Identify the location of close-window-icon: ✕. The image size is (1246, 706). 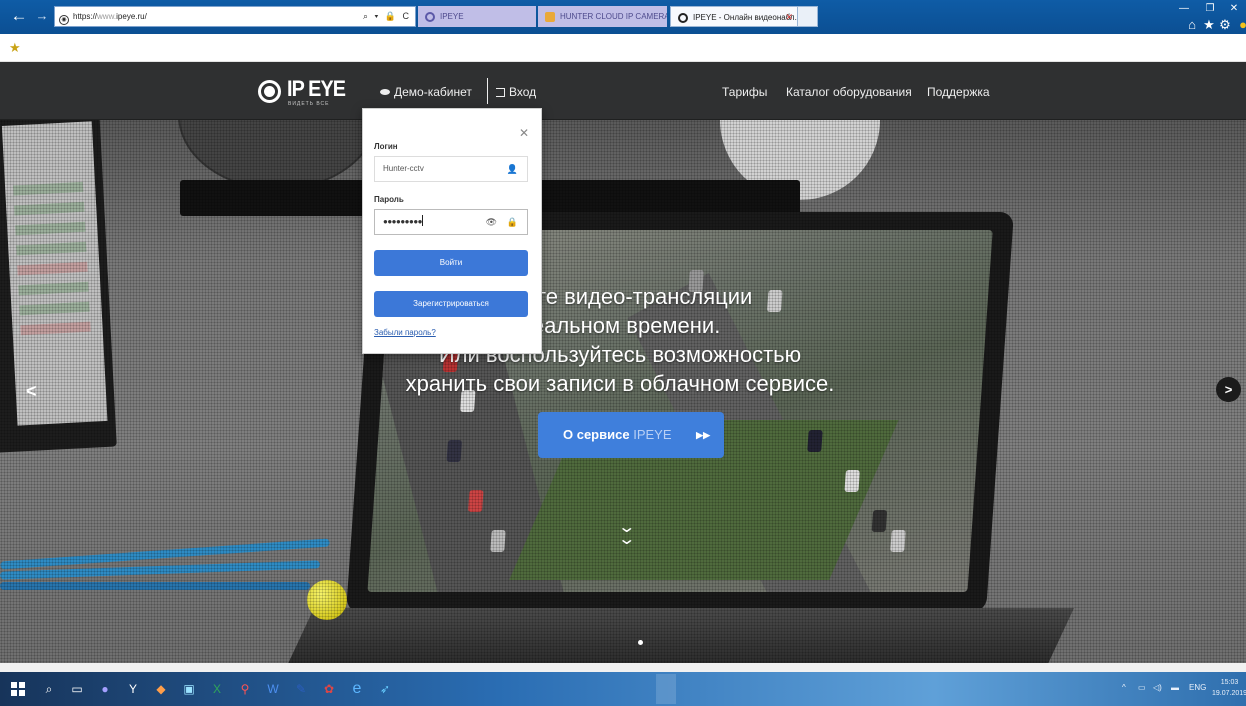
(1234, 8).